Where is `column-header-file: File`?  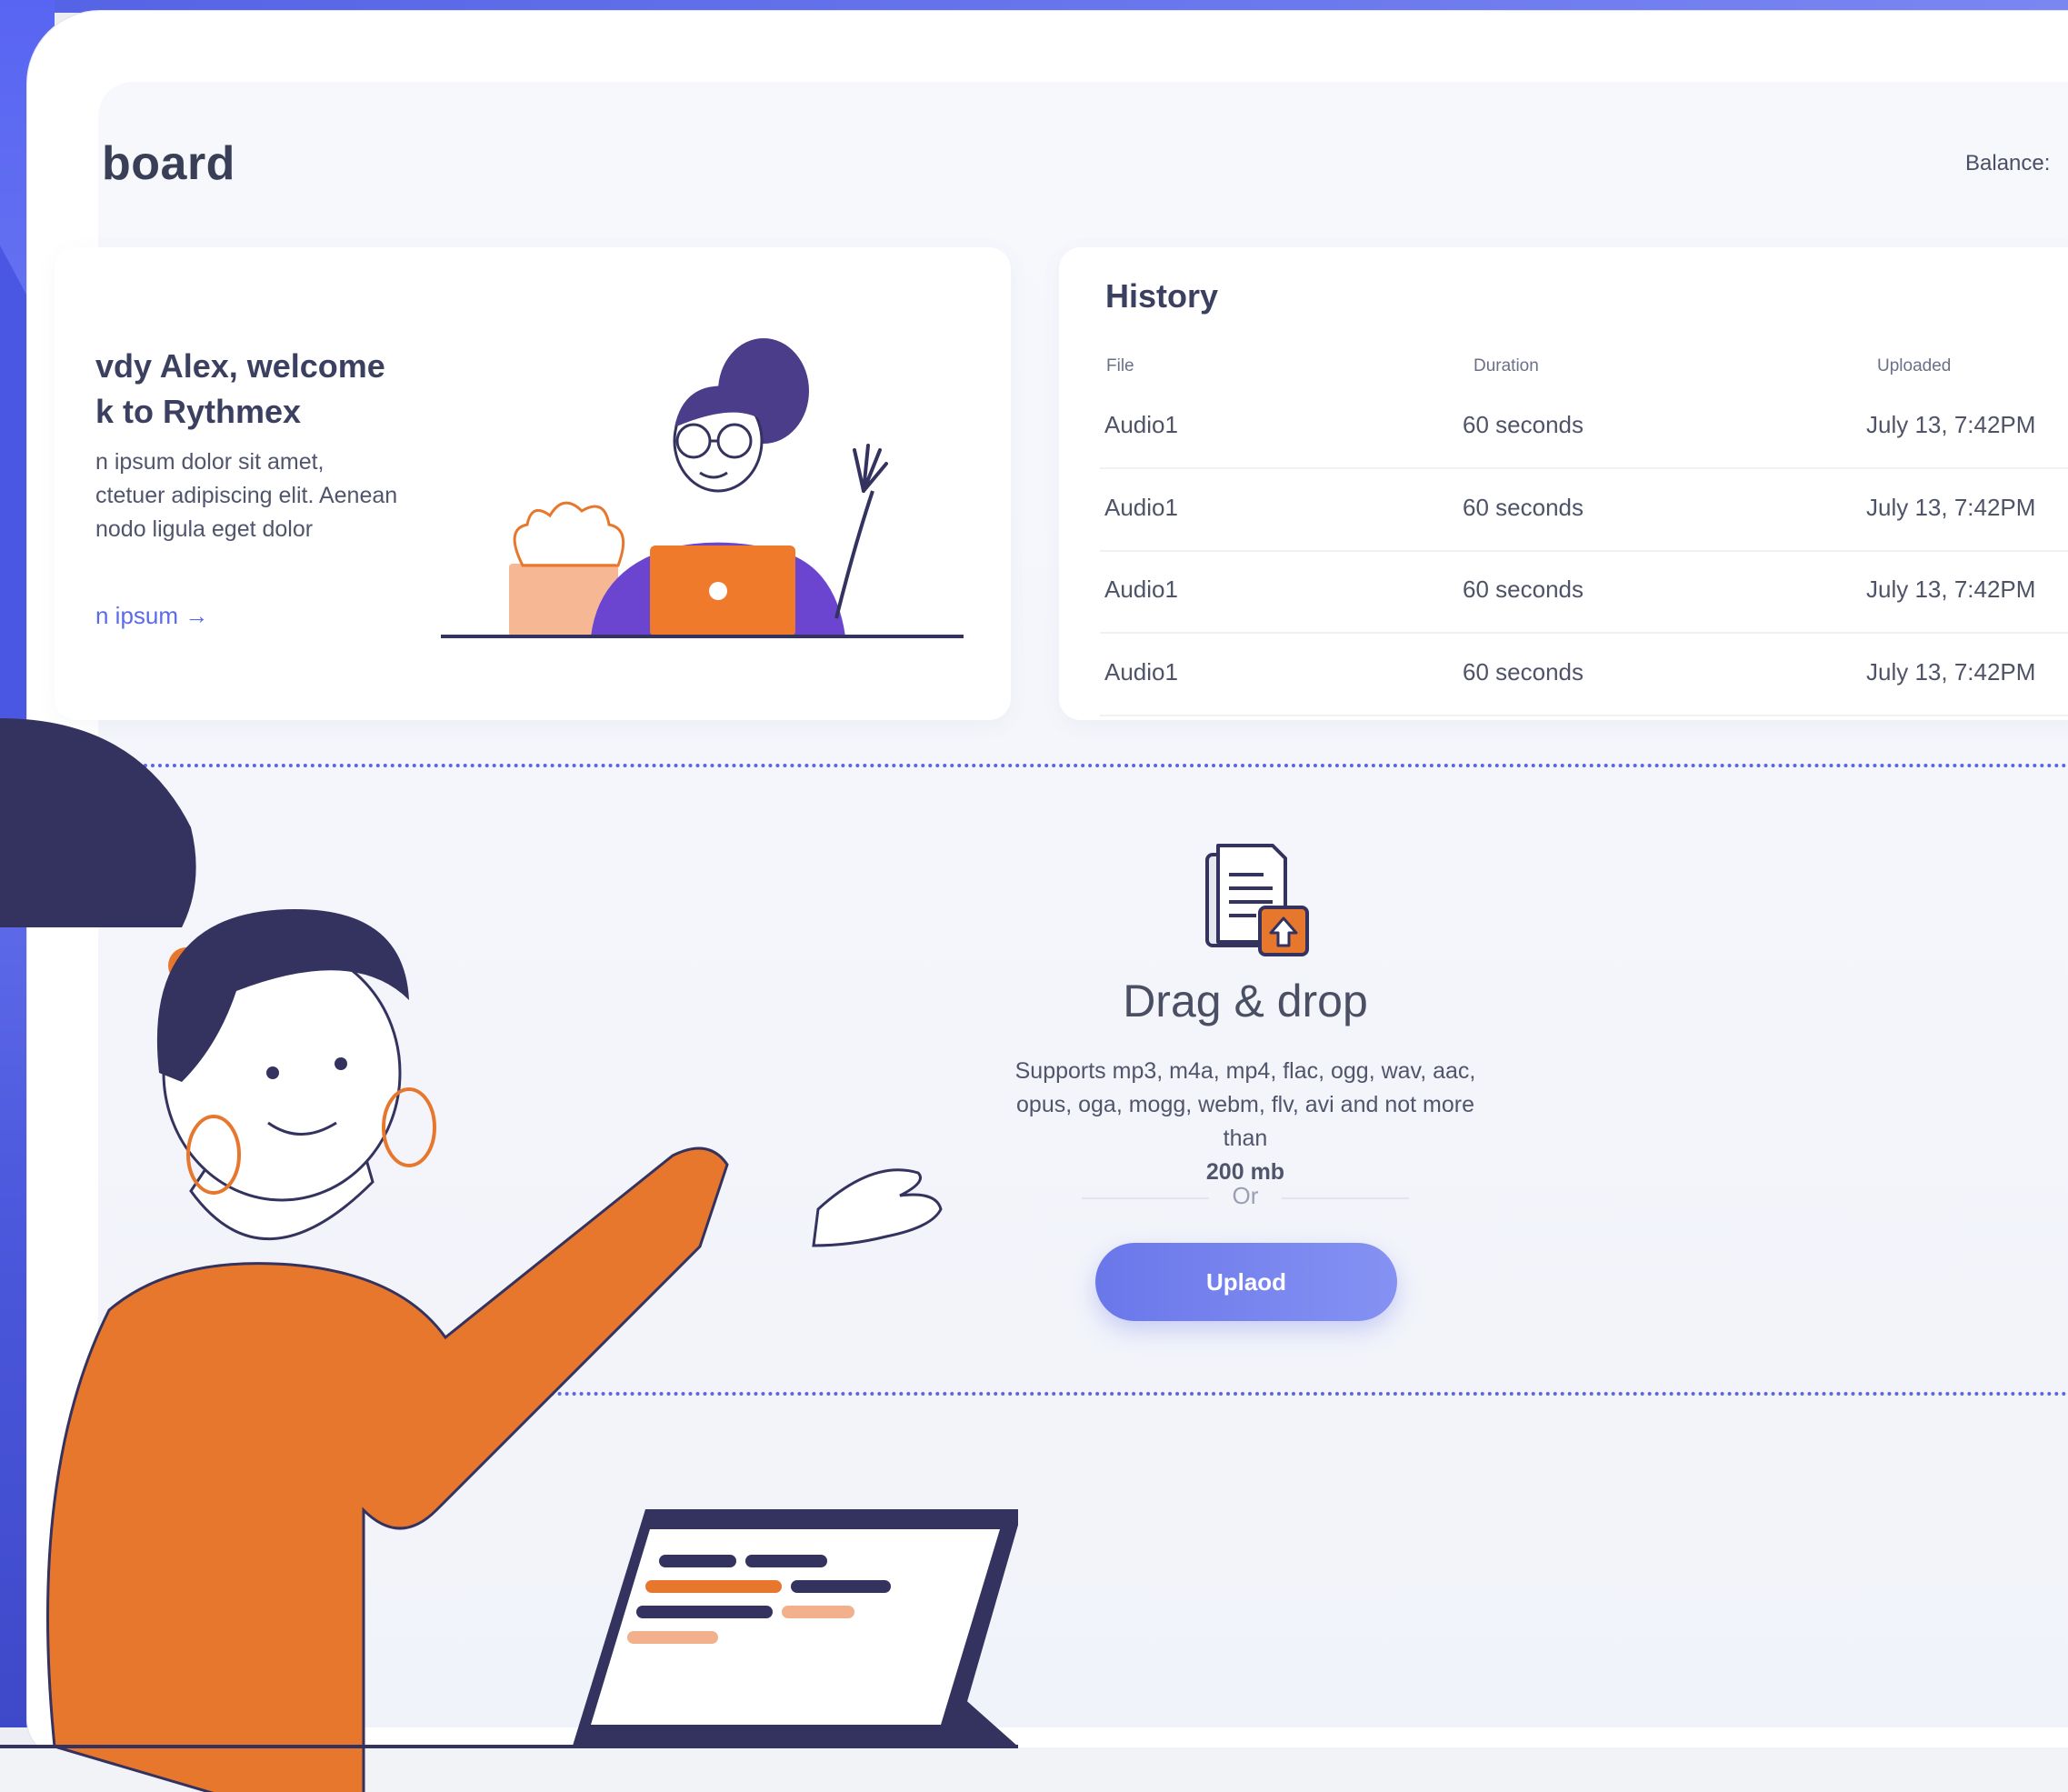
column-header-file: File is located at coordinates (1120, 365).